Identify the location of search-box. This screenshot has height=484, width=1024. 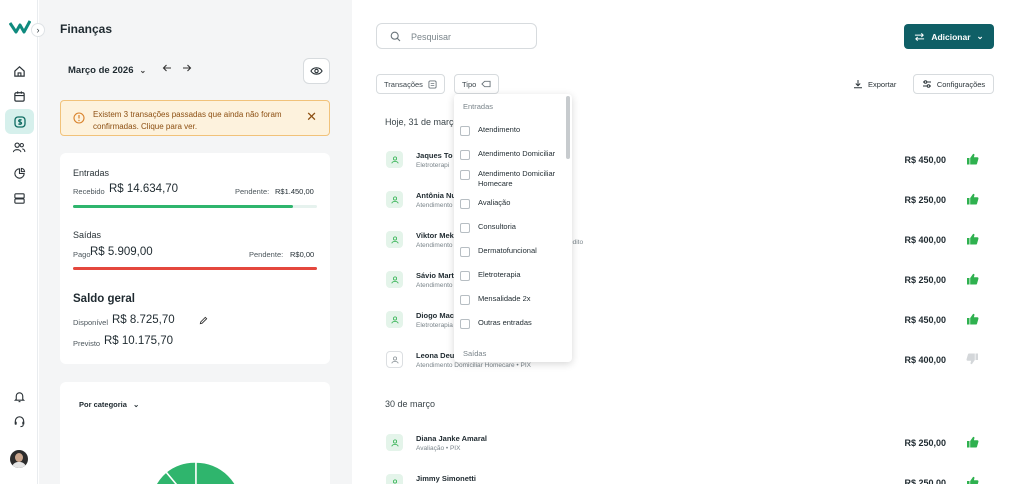
(456, 36).